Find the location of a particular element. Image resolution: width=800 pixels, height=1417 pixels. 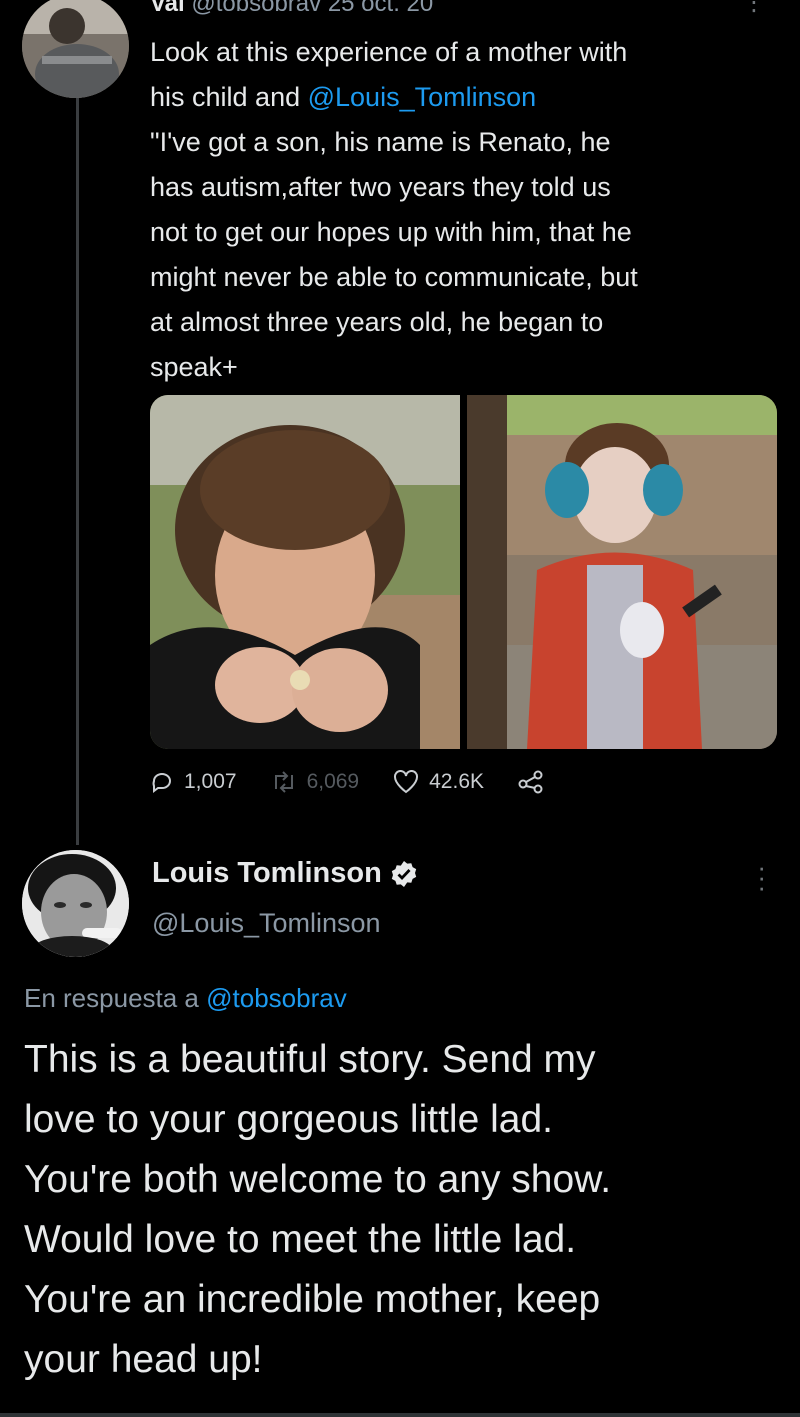

retweet-icon is located at coordinates (283, 782).